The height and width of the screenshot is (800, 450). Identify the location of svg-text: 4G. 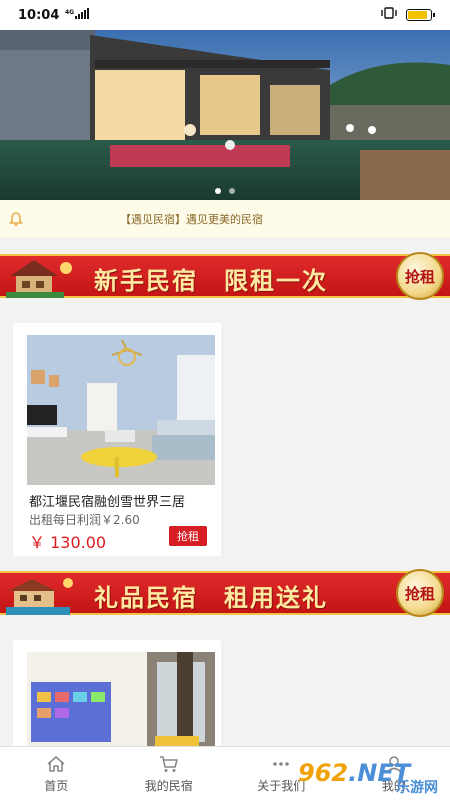
(69, 12).